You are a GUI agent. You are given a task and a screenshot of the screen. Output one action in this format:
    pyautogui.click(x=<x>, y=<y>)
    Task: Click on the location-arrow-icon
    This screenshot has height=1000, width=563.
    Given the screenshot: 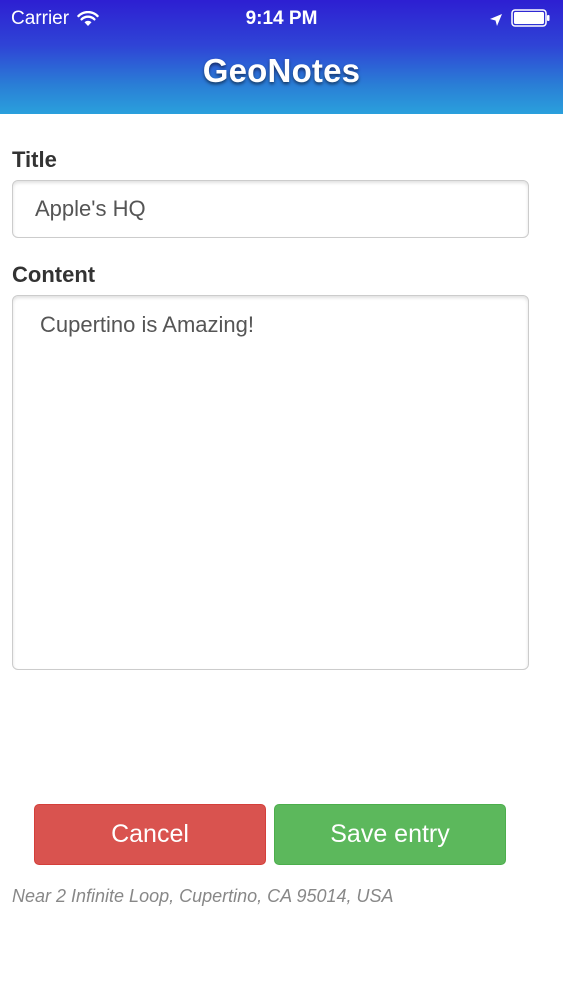 What is the action you would take?
    pyautogui.click(x=496, y=18)
    